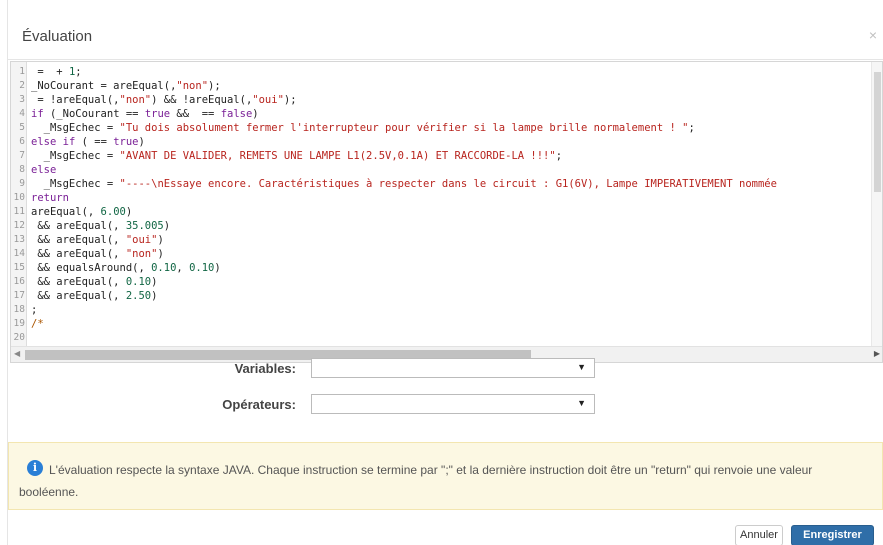 This screenshot has width=883, height=545. What do you see at coordinates (19, 211) in the screenshot?
I see `line-number: 11` at bounding box center [19, 211].